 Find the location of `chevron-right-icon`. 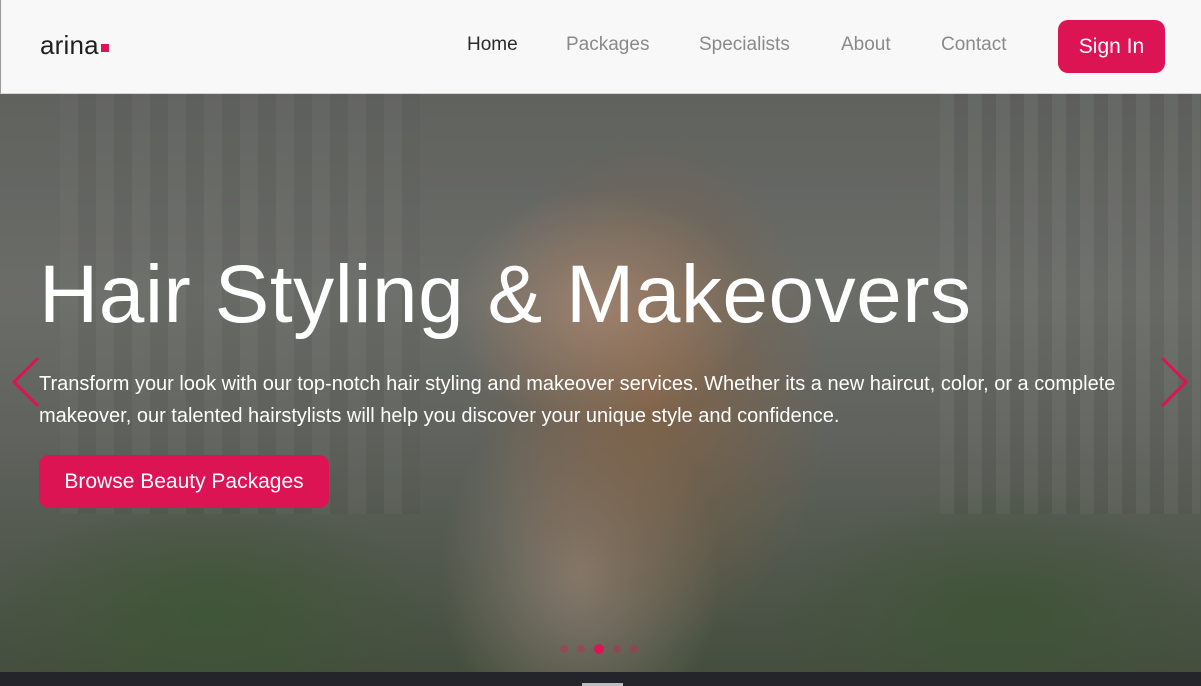

chevron-right-icon is located at coordinates (1174, 382).